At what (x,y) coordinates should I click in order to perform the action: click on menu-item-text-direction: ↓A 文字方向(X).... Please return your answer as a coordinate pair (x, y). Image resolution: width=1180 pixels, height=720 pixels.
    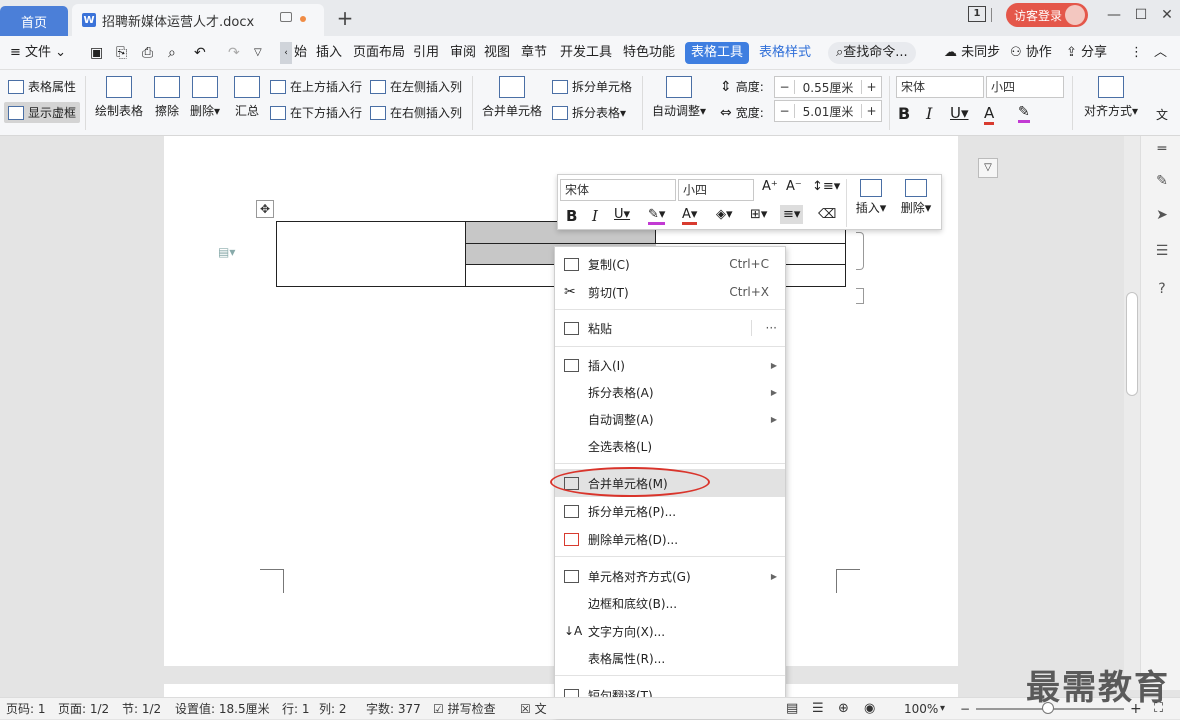
    Looking at the image, I should click on (670, 631).